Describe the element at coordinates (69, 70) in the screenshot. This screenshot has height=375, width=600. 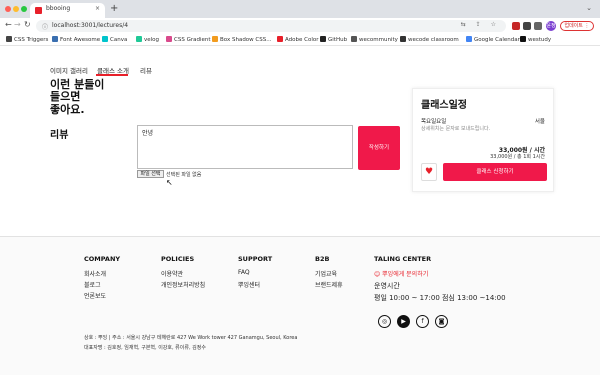
I see `tab-image-gallery: 이미지 갤러리` at that location.